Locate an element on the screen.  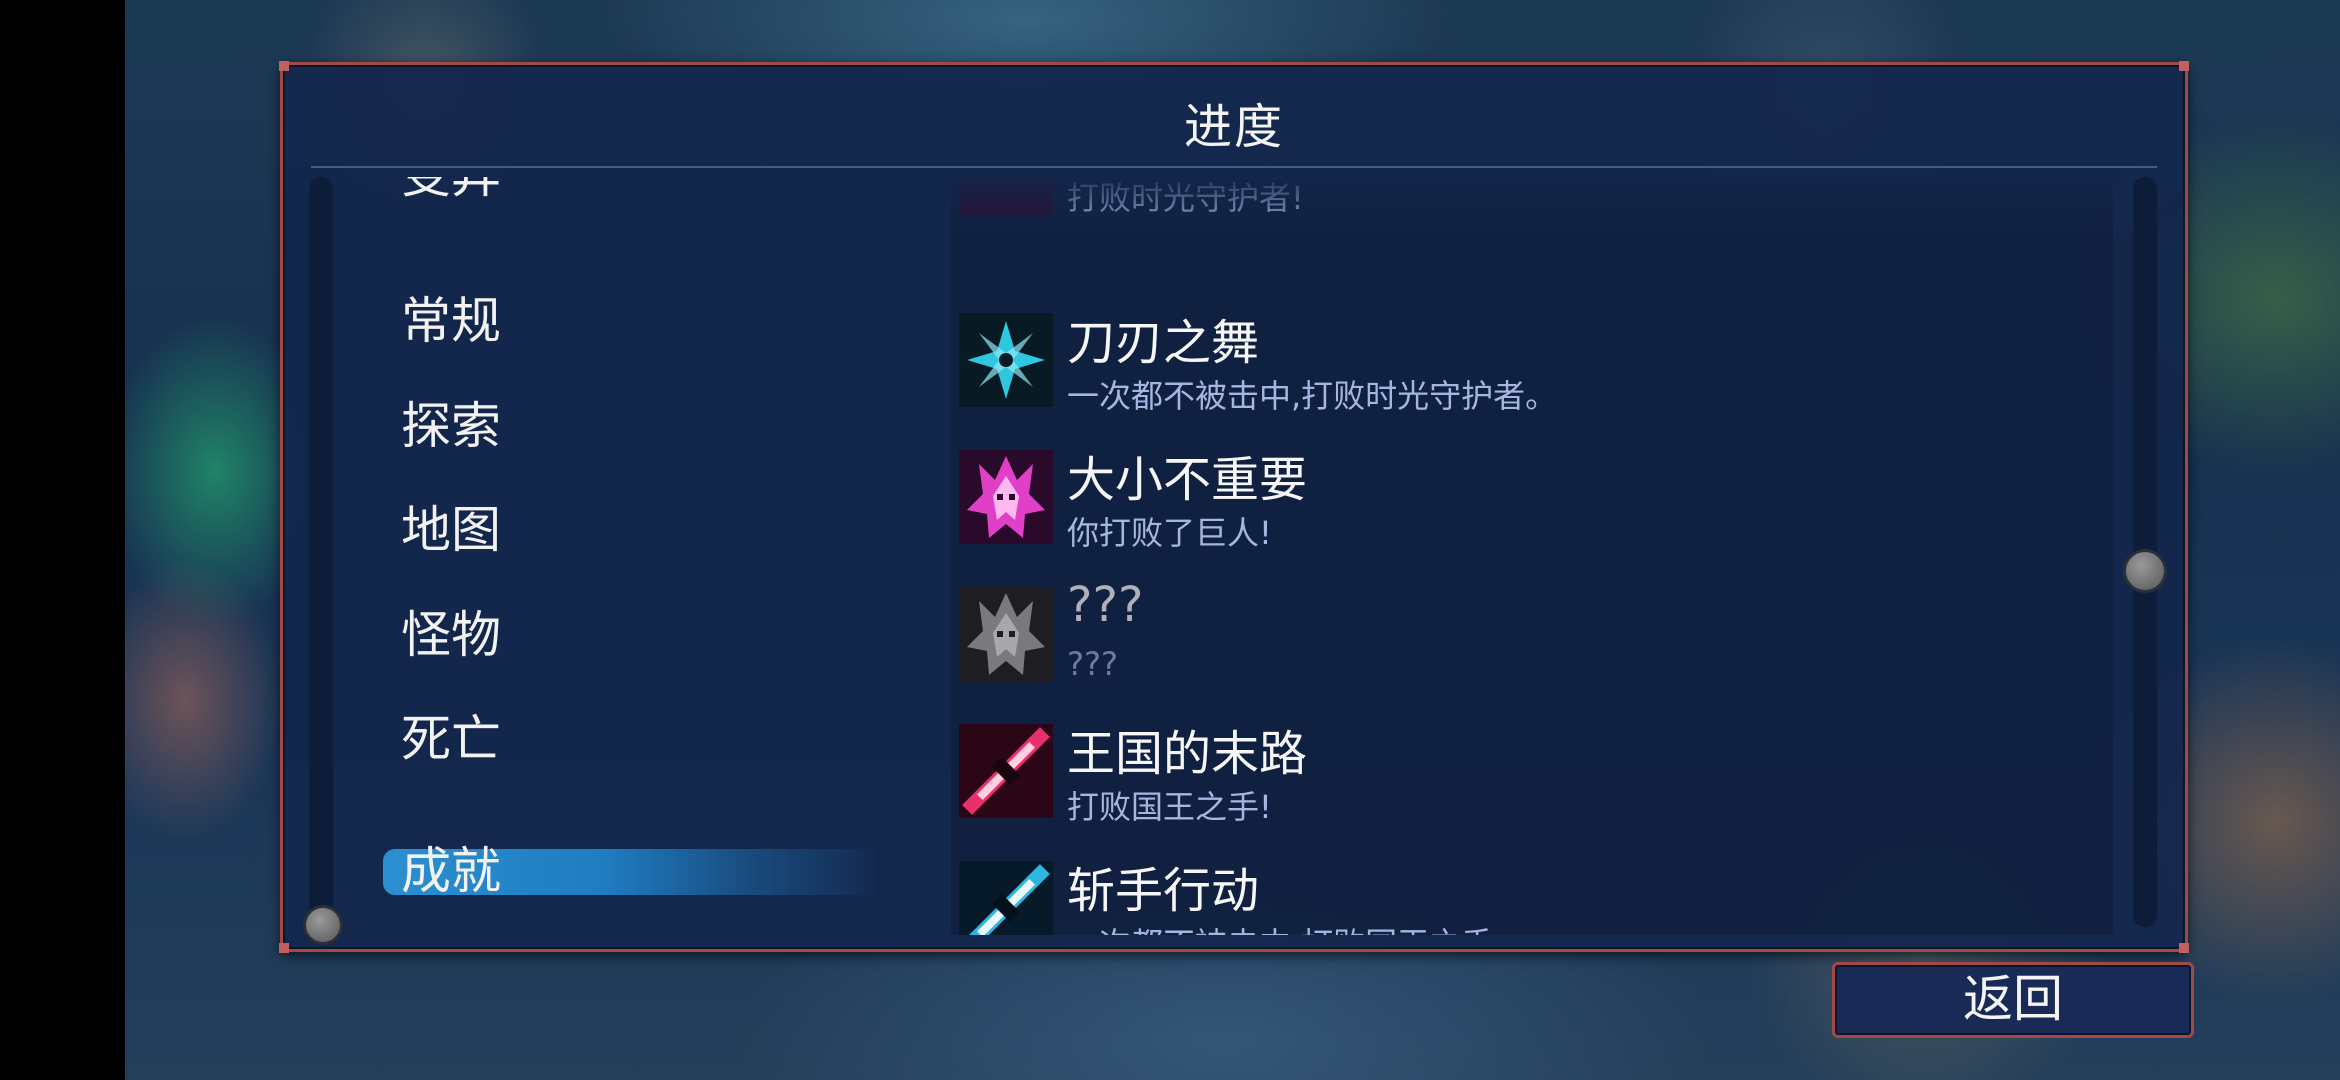
achievement-desc: 你打败了巨人! is located at coordinates (1169, 533).